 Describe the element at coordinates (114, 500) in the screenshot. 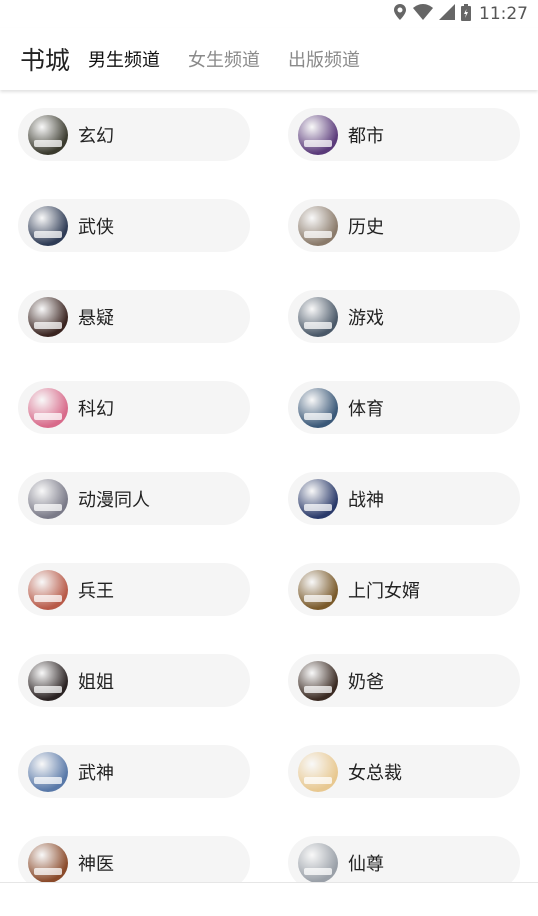

I see `category-label: 动漫同人` at that location.